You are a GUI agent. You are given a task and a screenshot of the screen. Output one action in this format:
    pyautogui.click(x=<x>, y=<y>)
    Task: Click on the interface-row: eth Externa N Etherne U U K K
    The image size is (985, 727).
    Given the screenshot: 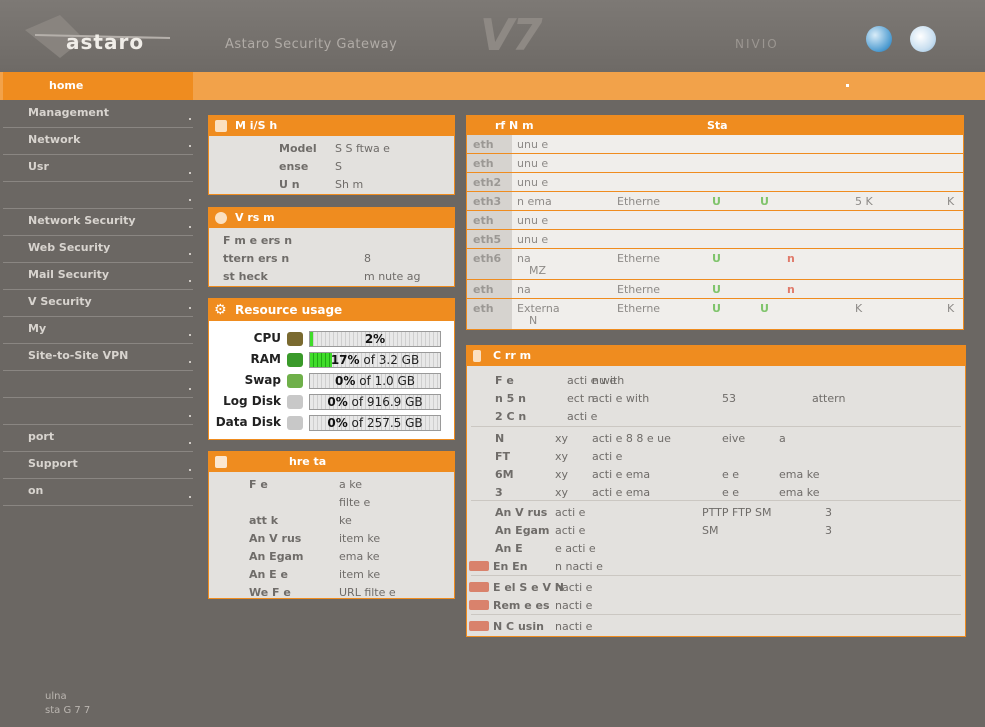 What is the action you would take?
    pyautogui.click(x=715, y=314)
    